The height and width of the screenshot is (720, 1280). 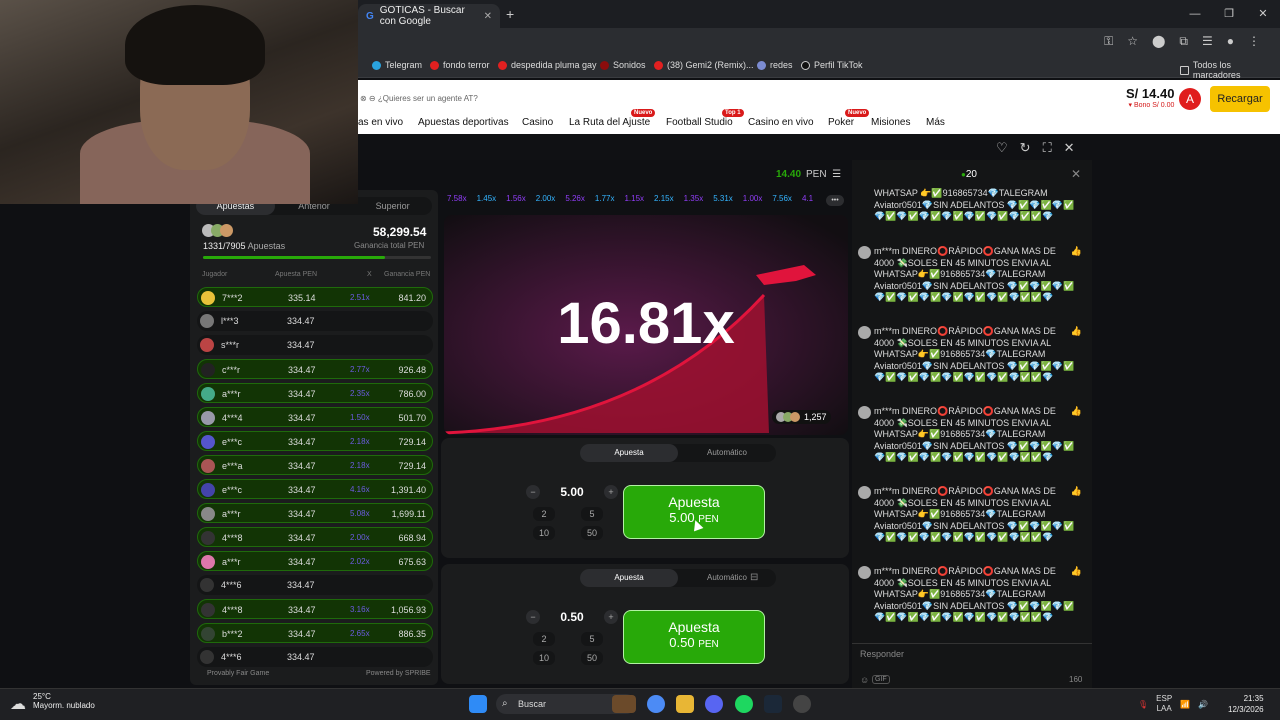 I want to click on nav-sports-bets: Apuestas deportivas, so click(x=463, y=122).